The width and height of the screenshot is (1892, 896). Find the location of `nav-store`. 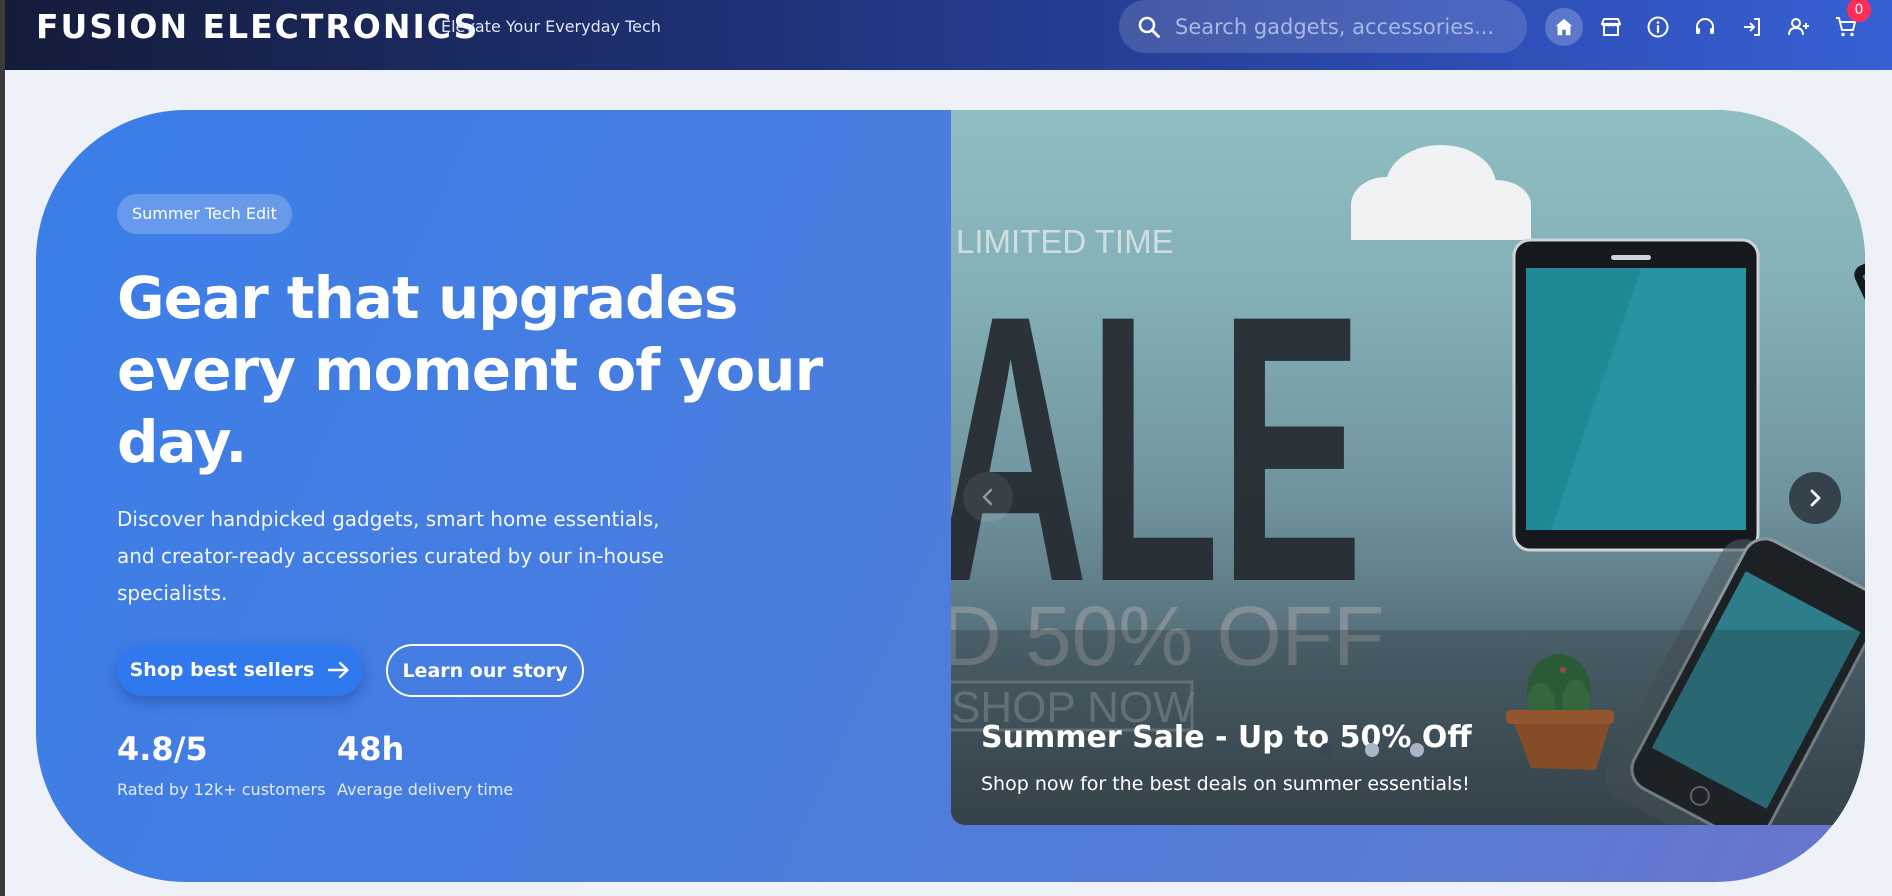

nav-store is located at coordinates (1611, 27).